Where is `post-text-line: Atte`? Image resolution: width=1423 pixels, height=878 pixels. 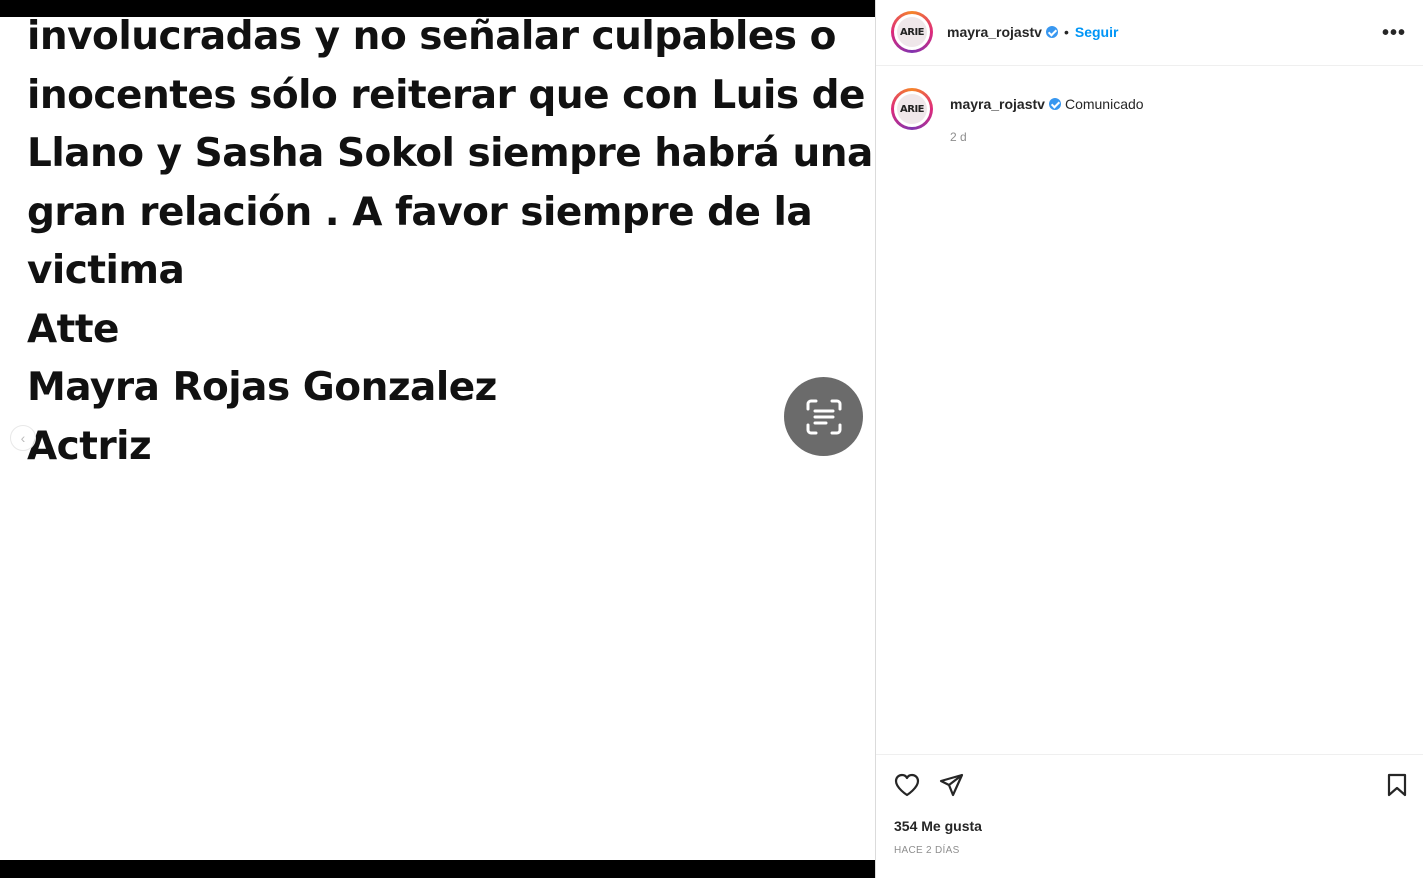 post-text-line: Atte is located at coordinates (73, 329).